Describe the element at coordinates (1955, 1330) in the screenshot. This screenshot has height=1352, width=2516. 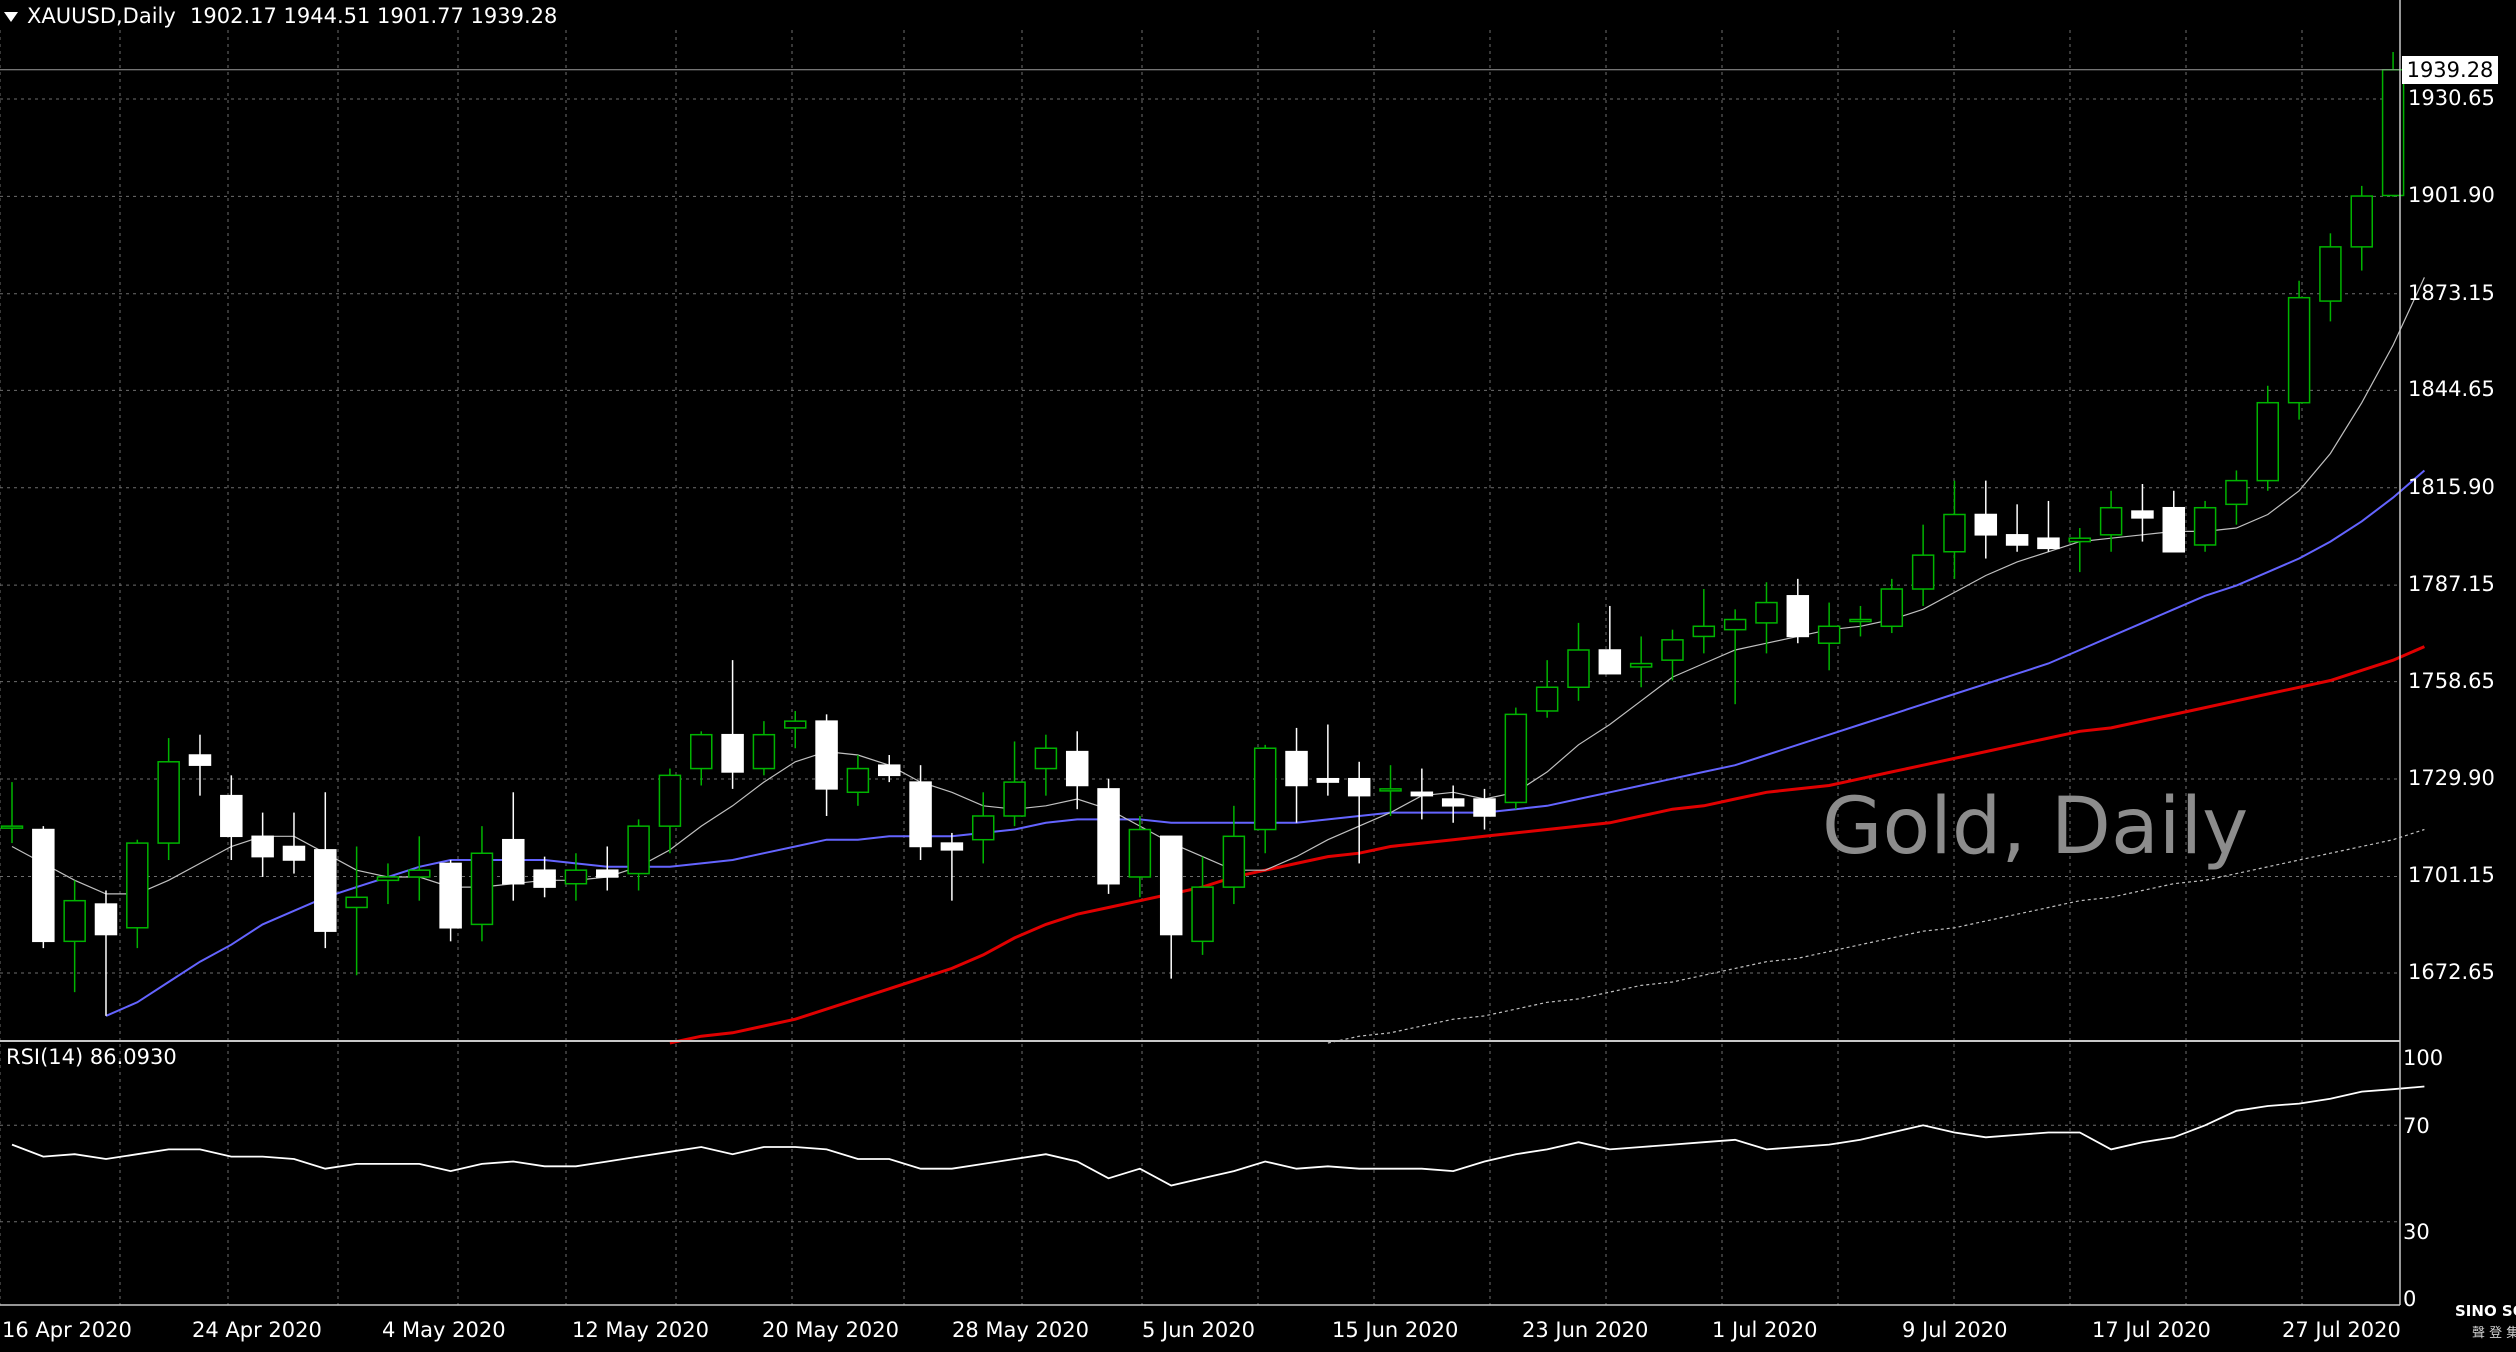
I see `x-tick-label: 9 Jul 2020` at that location.